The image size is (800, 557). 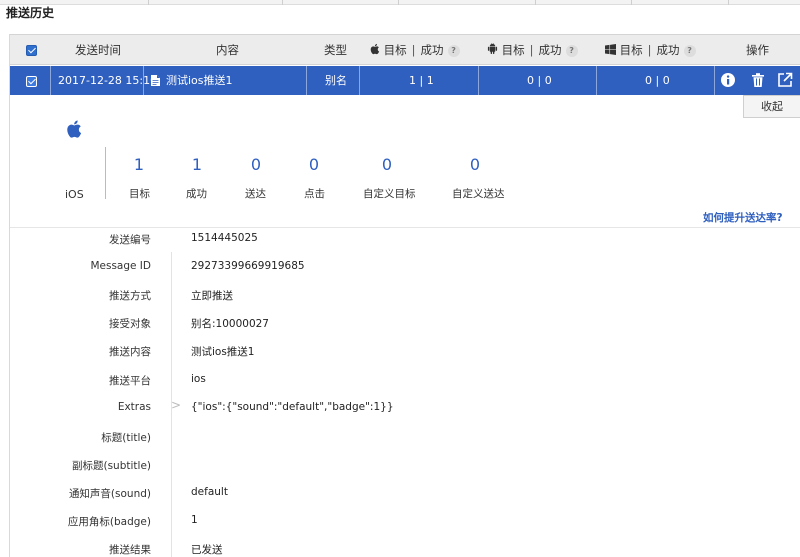 I want to click on header-ios: 目标 | 成功?, so click(x=414, y=50).